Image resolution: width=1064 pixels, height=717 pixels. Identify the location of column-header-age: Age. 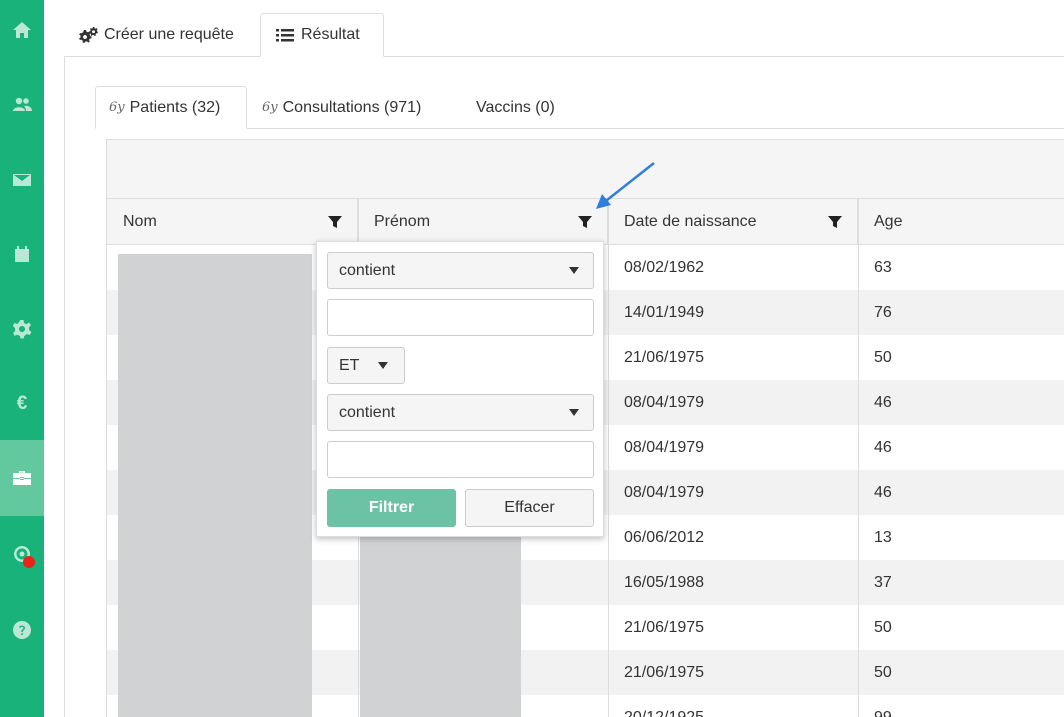
(961, 222).